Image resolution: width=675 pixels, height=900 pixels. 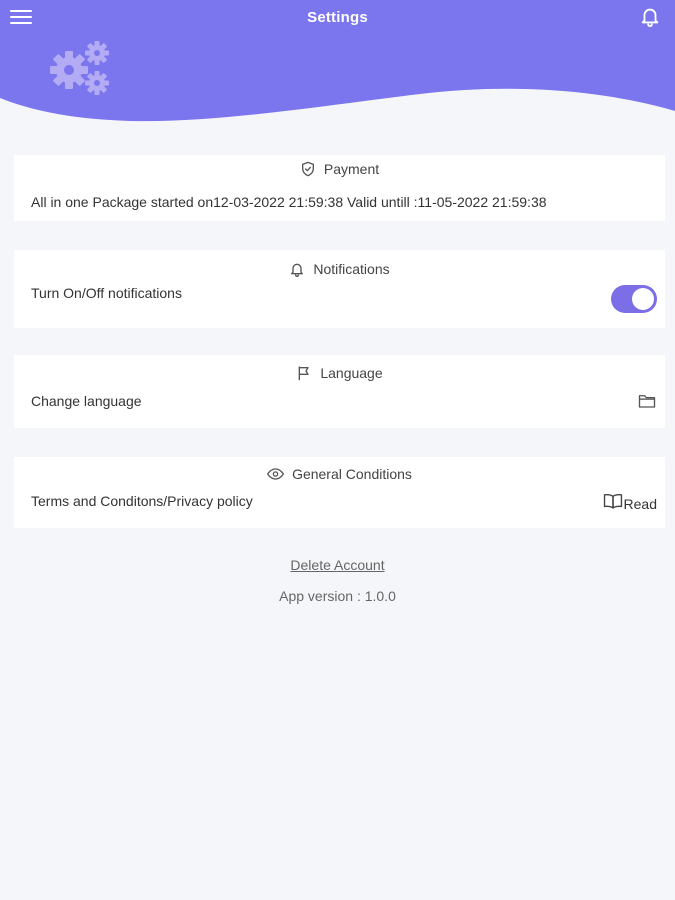 What do you see at coordinates (307, 168) in the screenshot?
I see `shield-check-icon` at bounding box center [307, 168].